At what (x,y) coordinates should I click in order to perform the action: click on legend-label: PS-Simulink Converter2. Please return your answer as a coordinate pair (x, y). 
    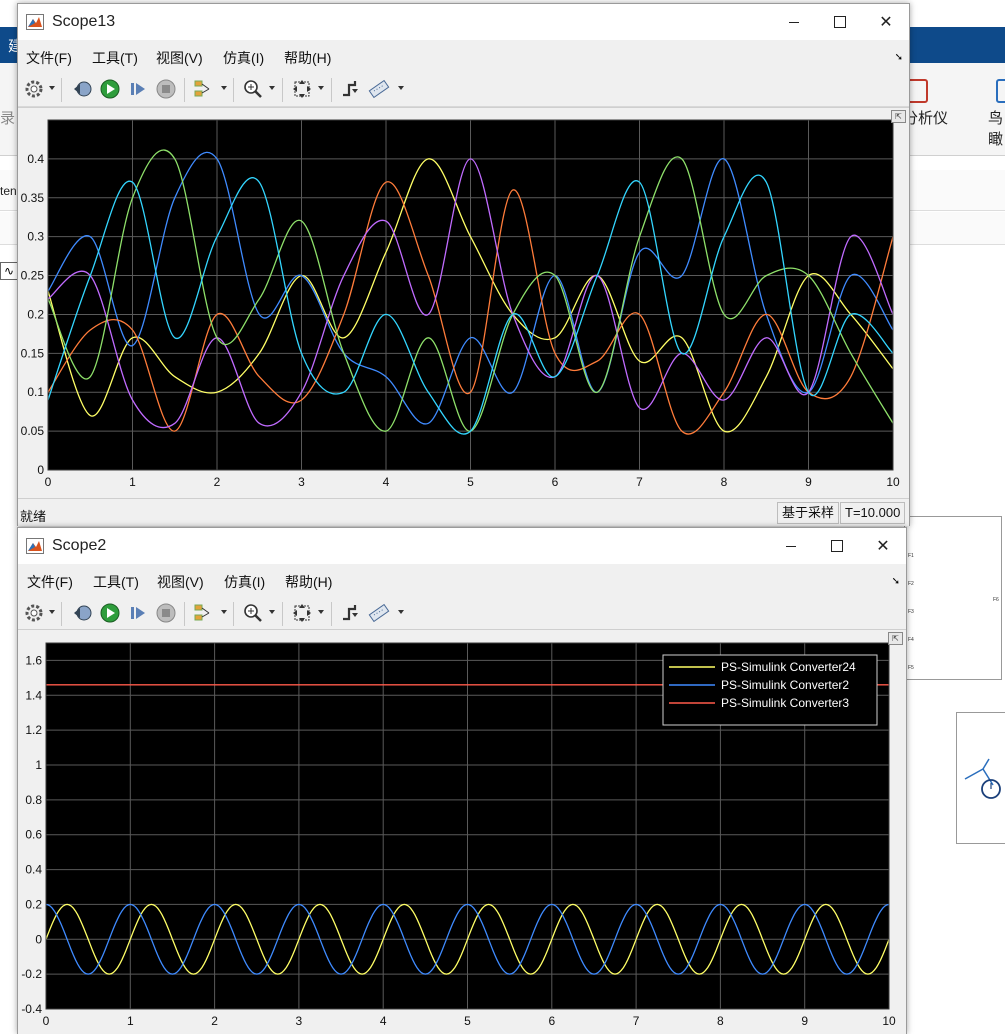
    Looking at the image, I should click on (785, 685).